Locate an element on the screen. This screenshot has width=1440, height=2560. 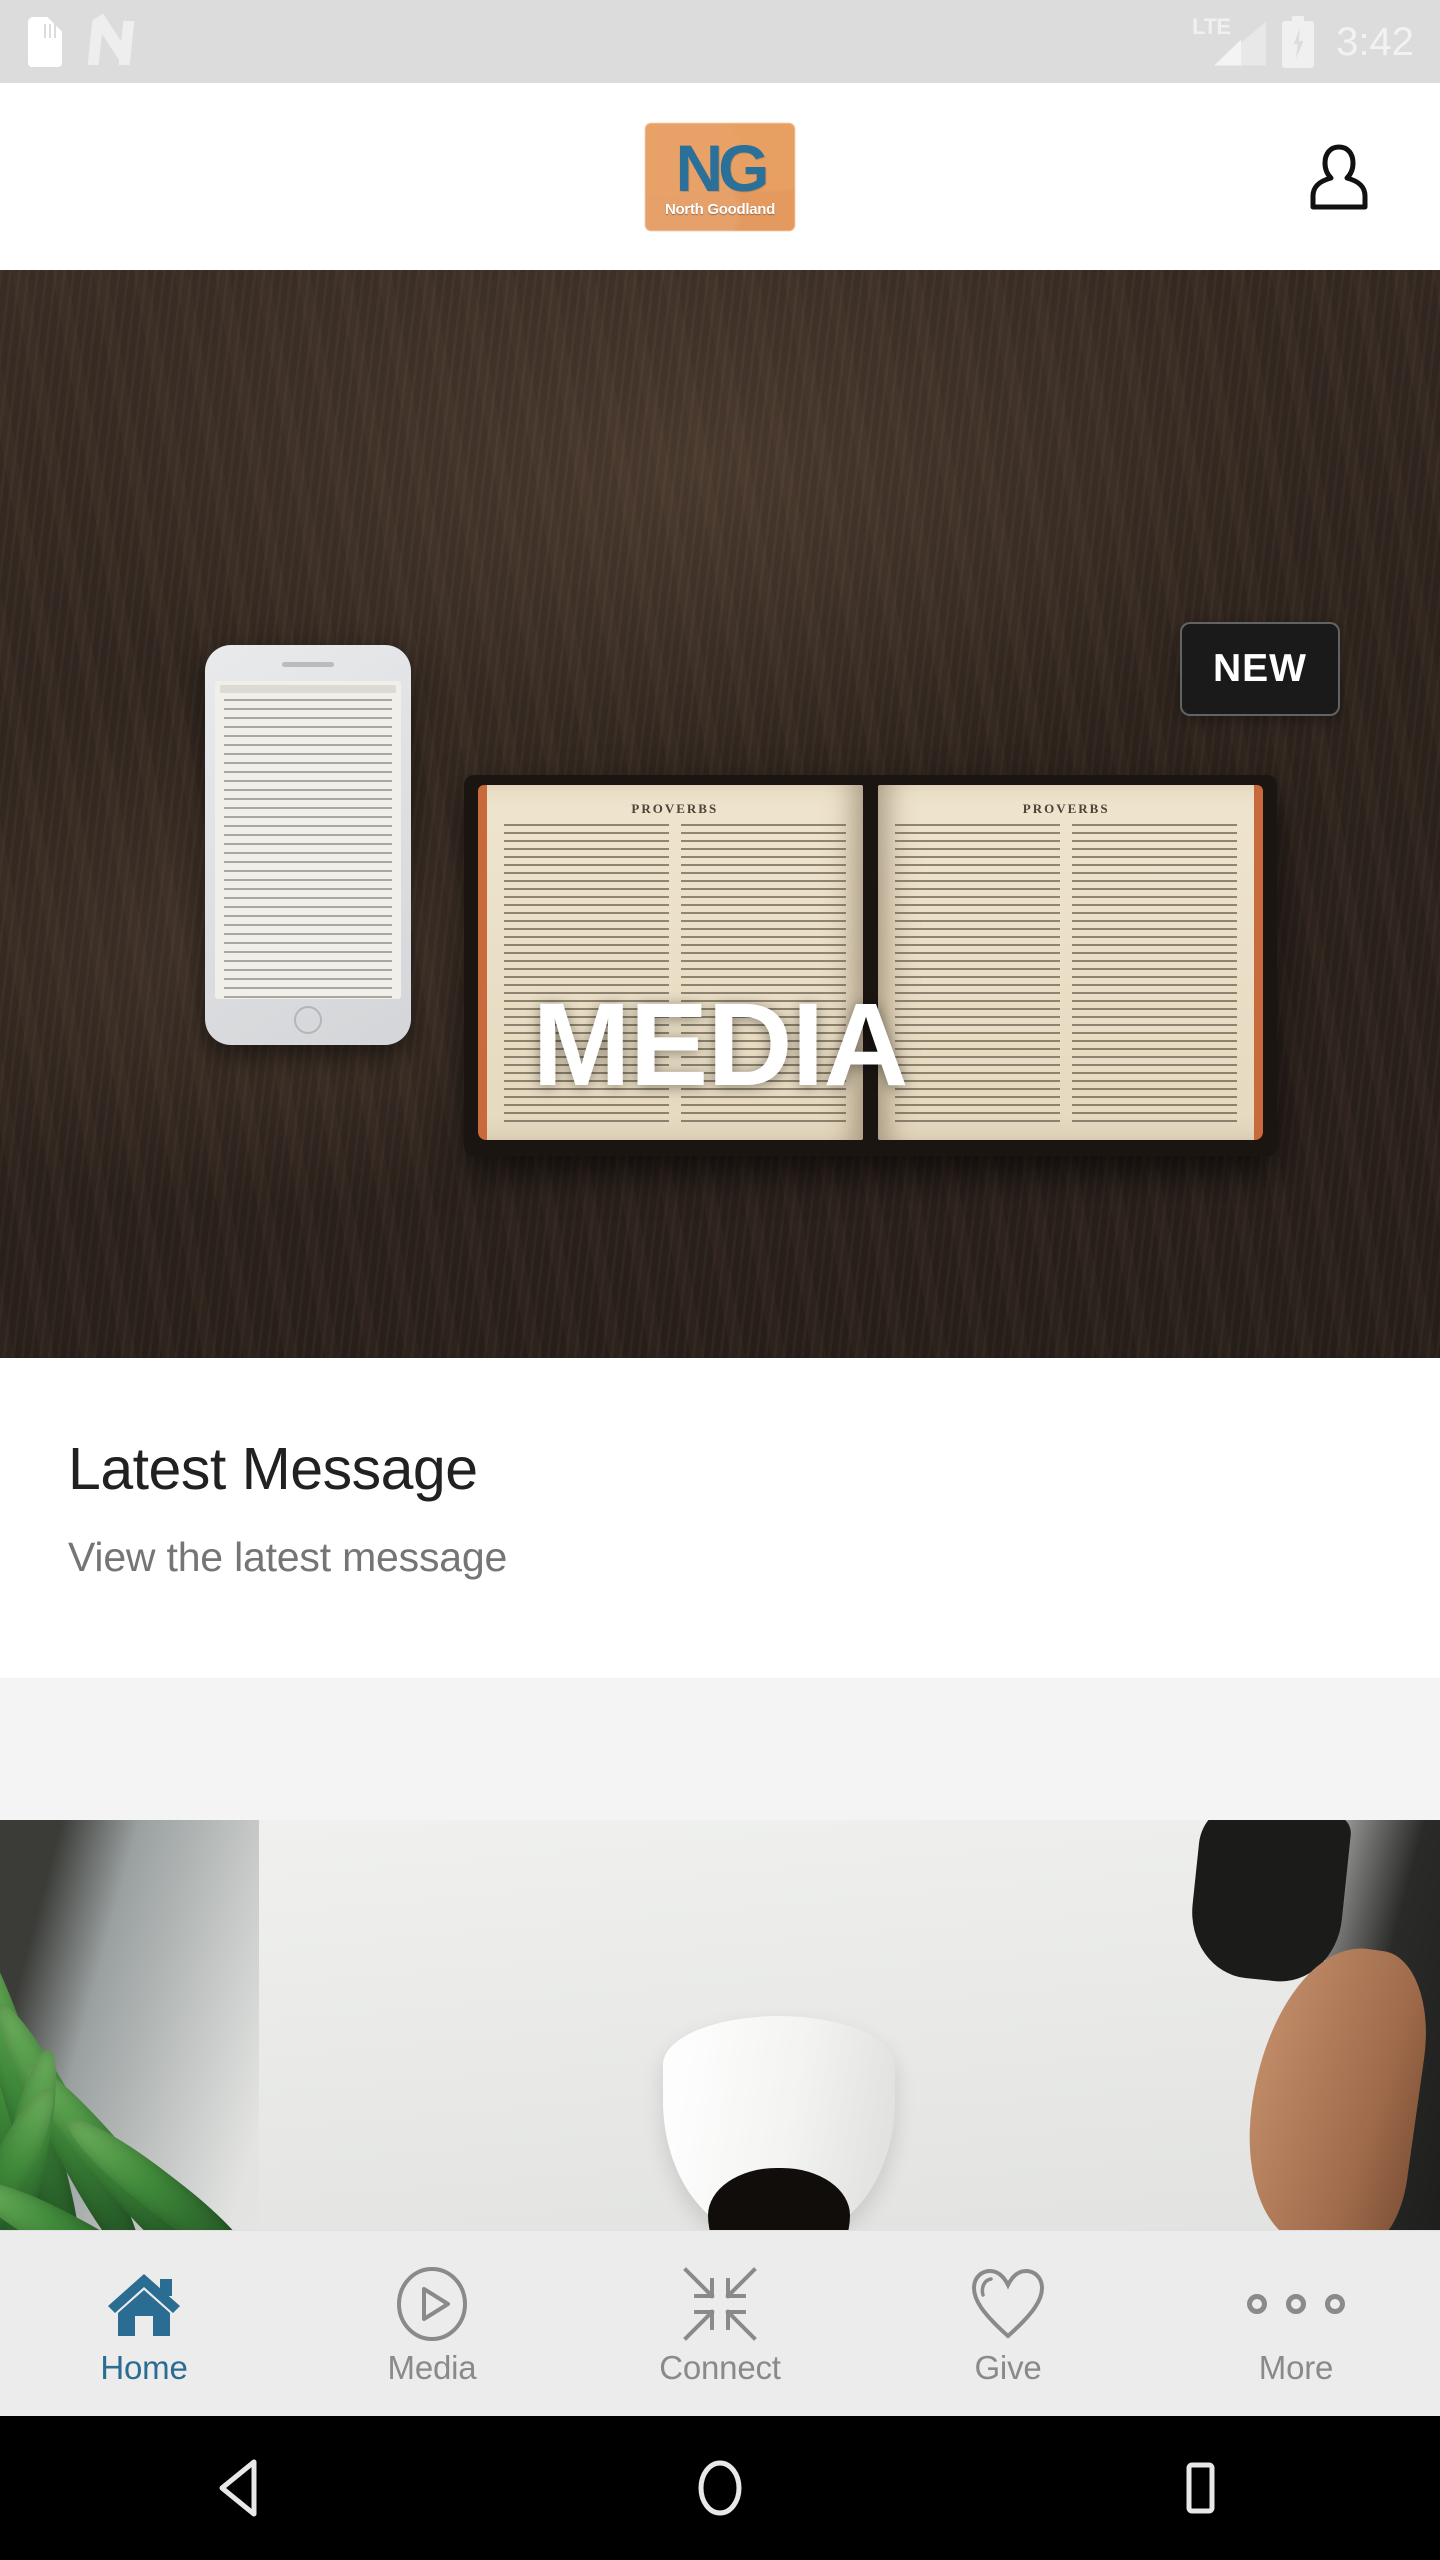
heart-icon is located at coordinates (1008, 2304).